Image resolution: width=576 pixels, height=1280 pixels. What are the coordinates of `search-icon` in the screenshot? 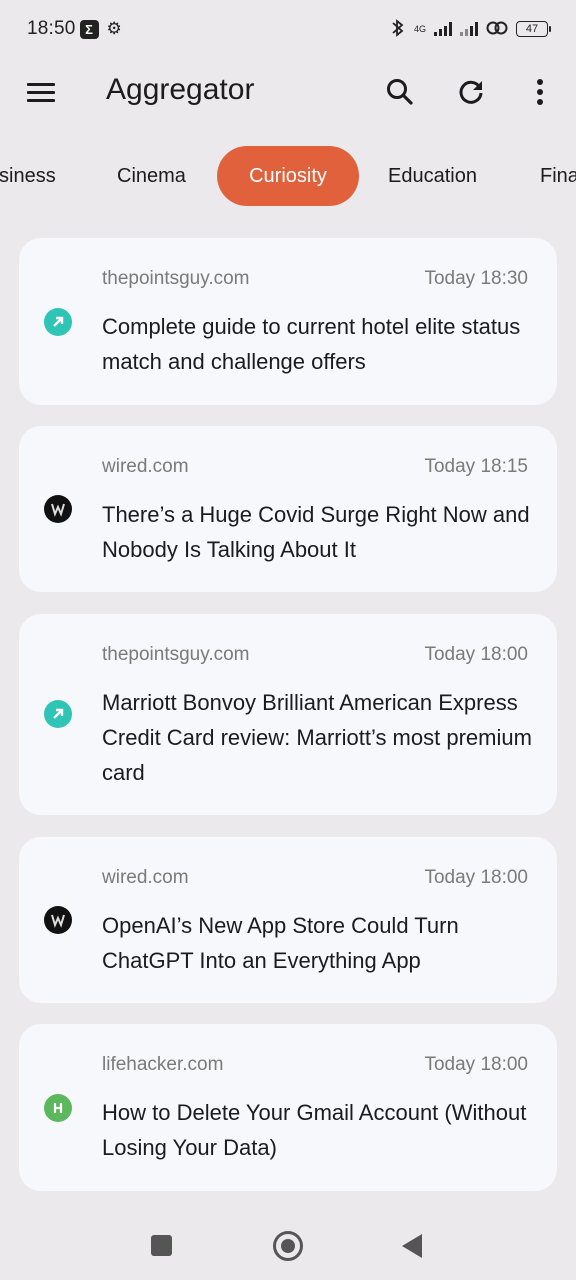 It's located at (400, 92).